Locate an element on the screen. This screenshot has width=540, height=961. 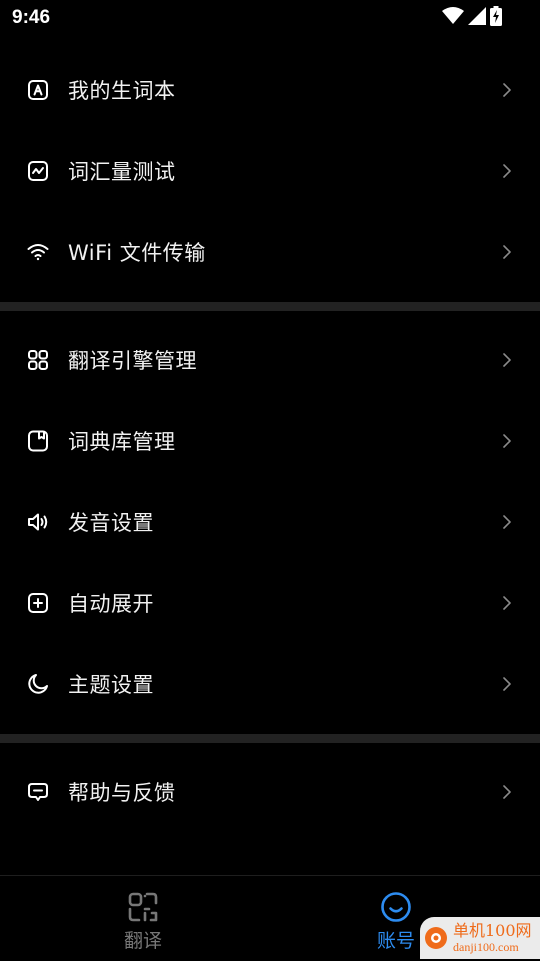
status-time: 9:46 is located at coordinates (31, 17).